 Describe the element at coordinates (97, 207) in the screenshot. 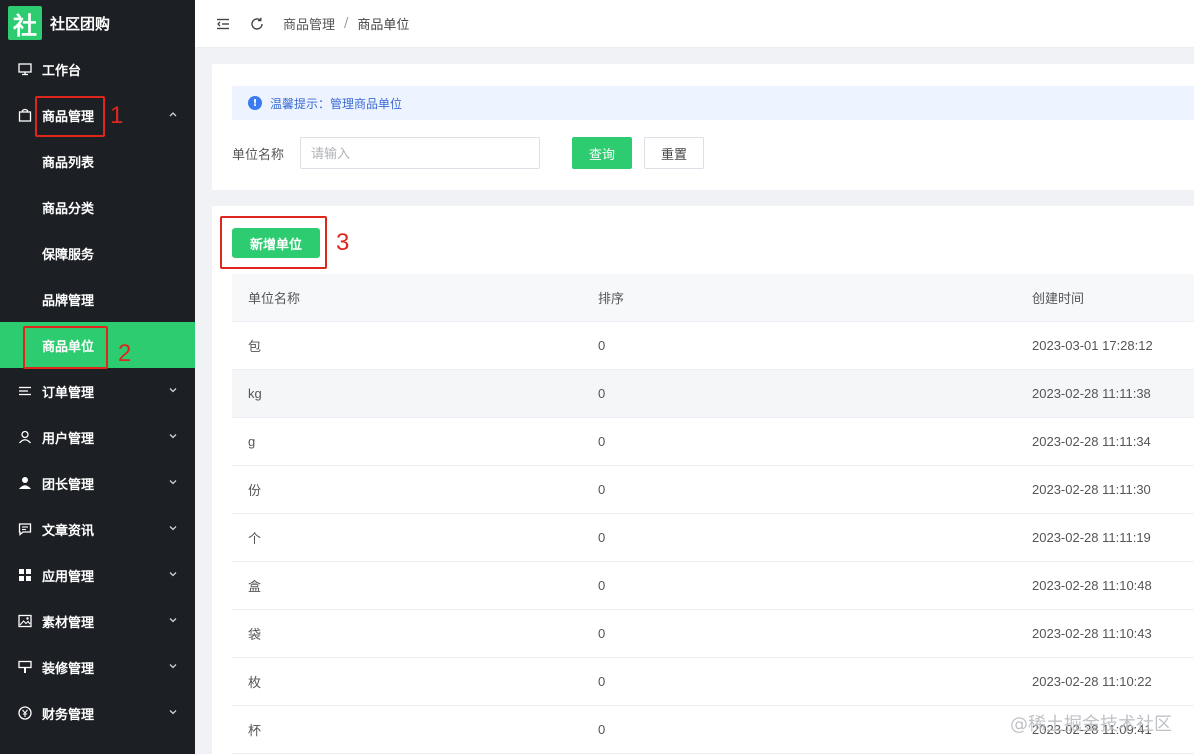

I see `sidebar-subitem-goods-category: 商品分类` at that location.